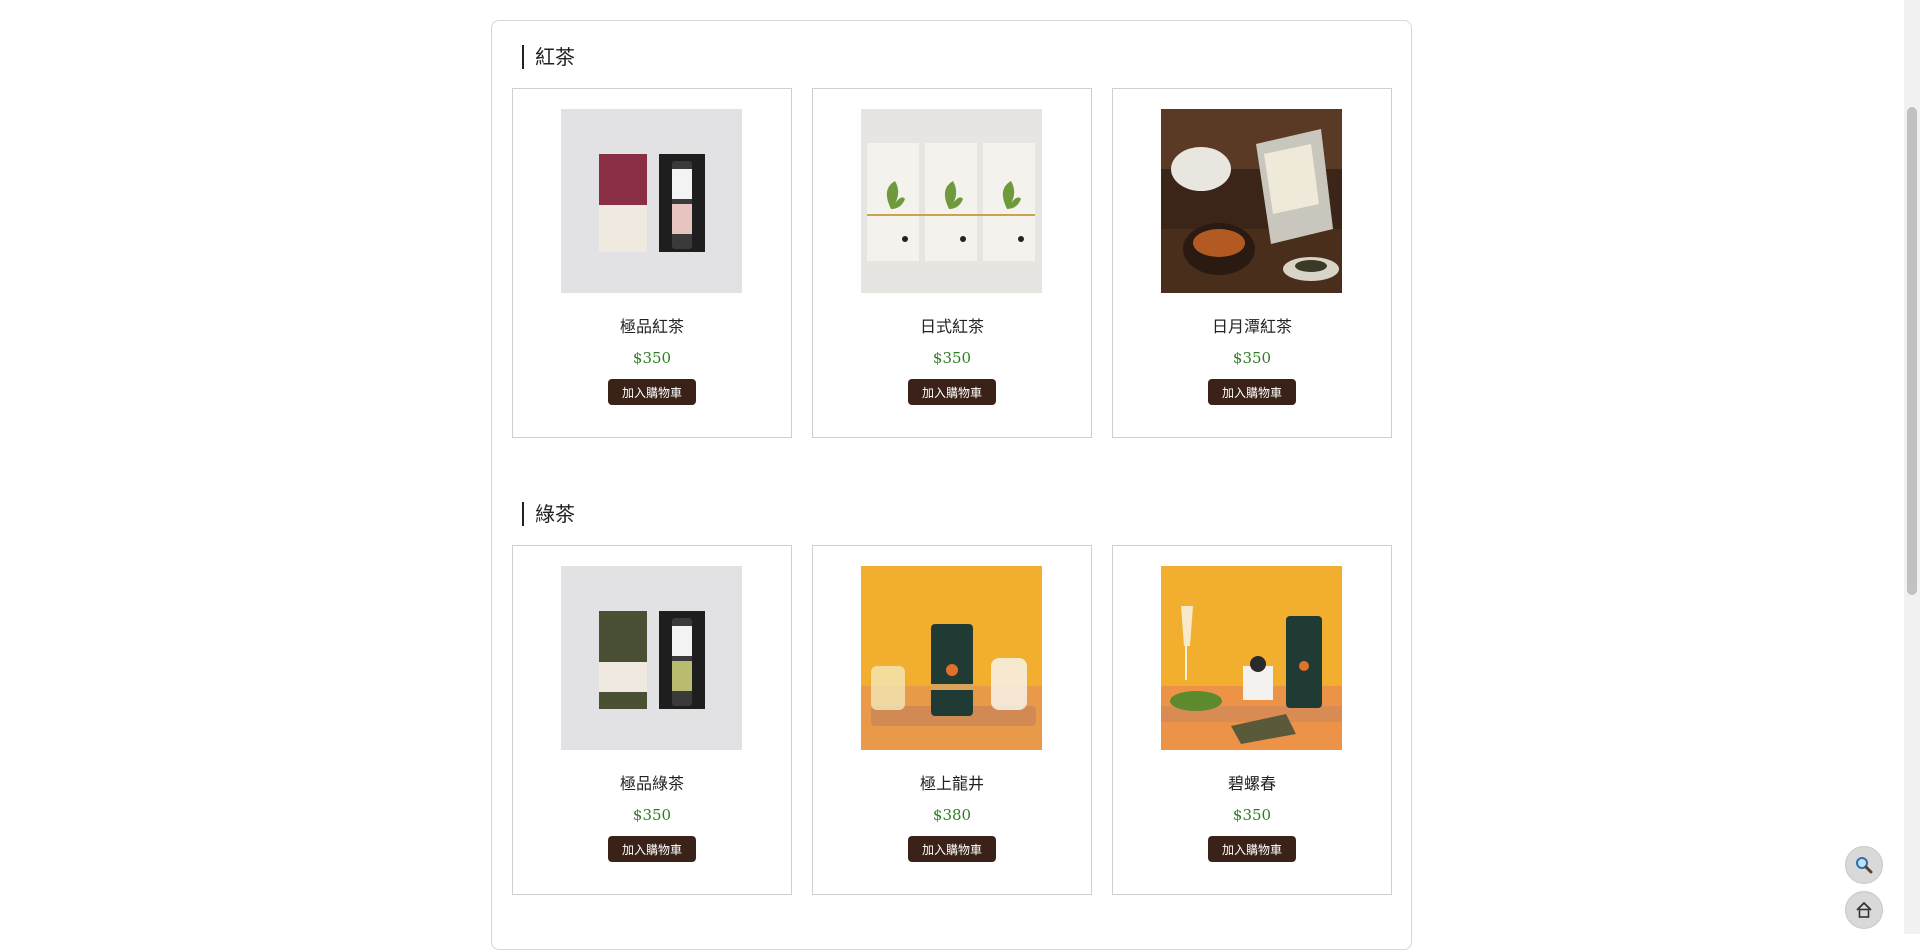 This screenshot has width=1920, height=950. I want to click on search-icon, so click(1864, 865).